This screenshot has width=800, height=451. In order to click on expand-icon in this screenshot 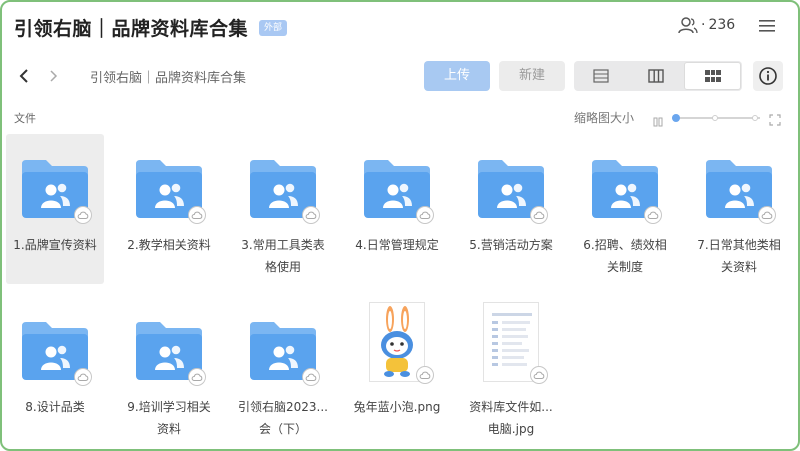, I will do `click(775, 120)`.